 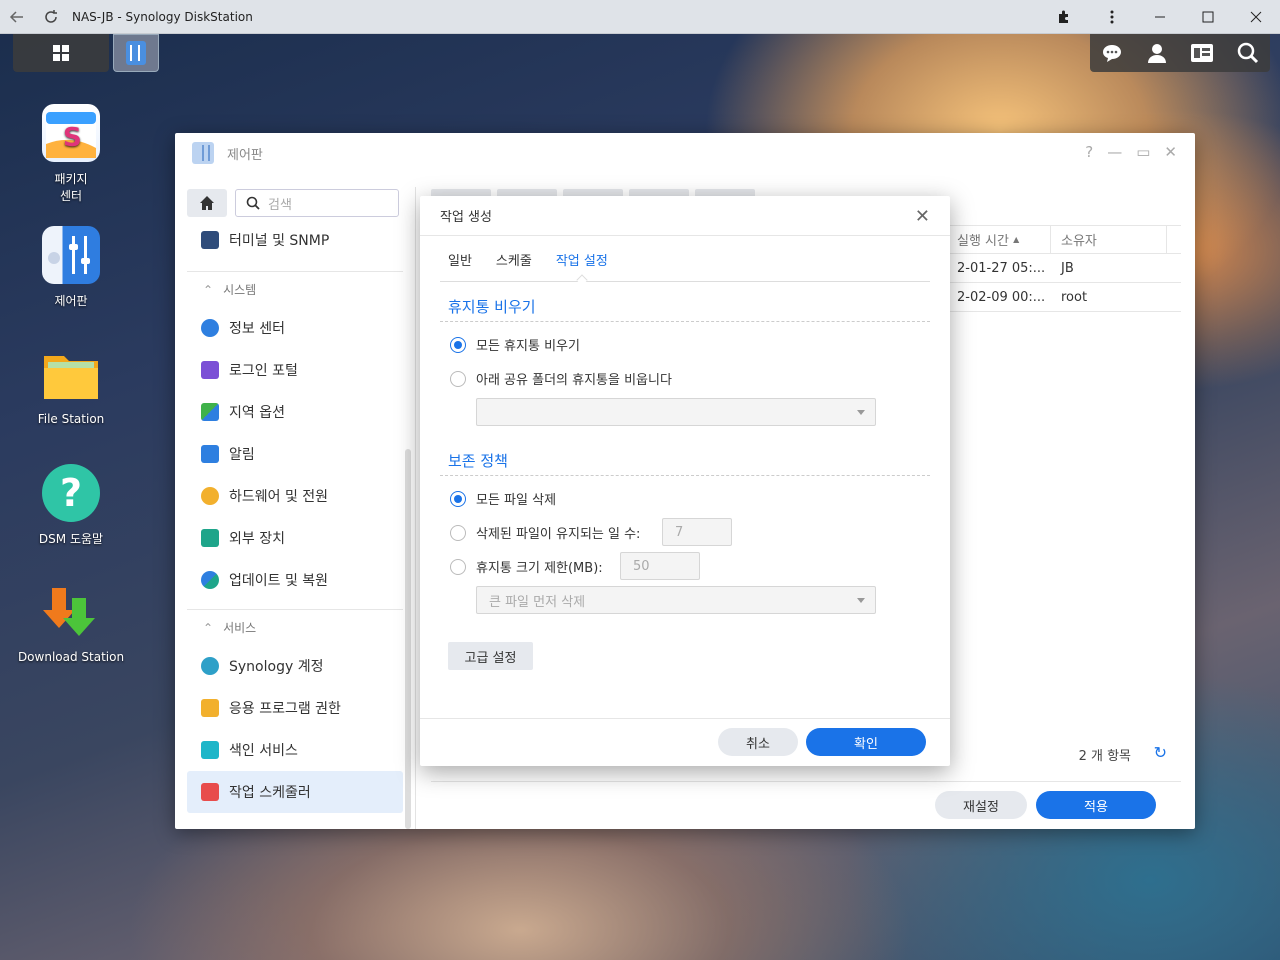 I want to click on desktop-icon-label: 제어판, so click(x=71, y=301).